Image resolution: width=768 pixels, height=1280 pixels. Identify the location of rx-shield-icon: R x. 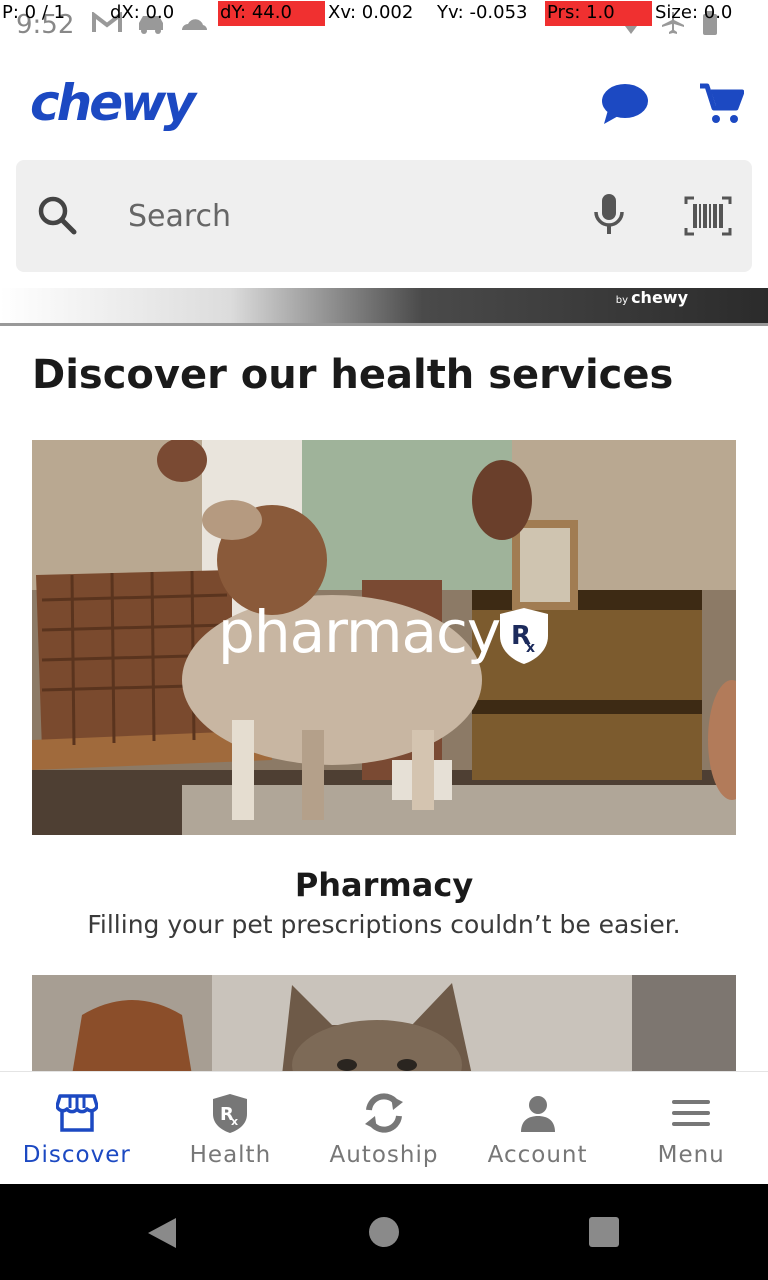
(230, 1113).